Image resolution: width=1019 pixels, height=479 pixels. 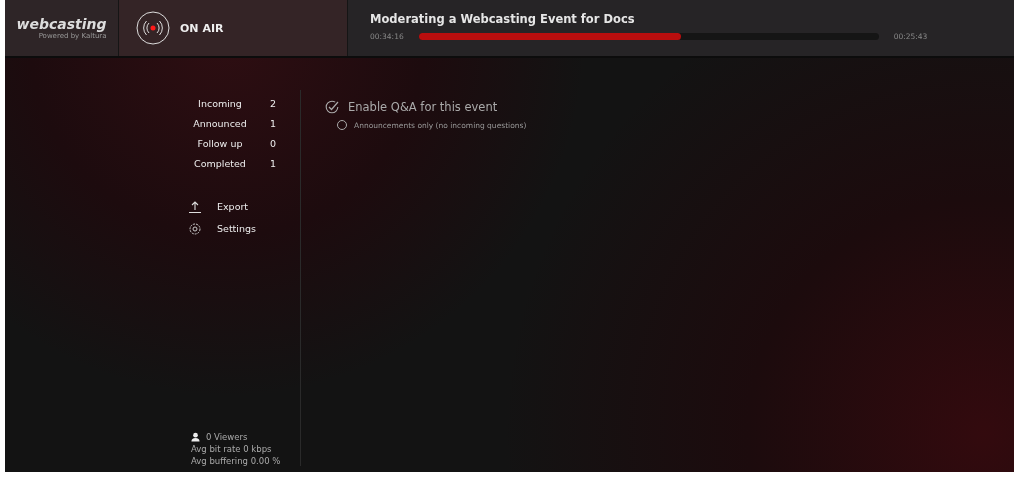 What do you see at coordinates (220, 123) in the screenshot?
I see `queue-tab: Announced` at bounding box center [220, 123].